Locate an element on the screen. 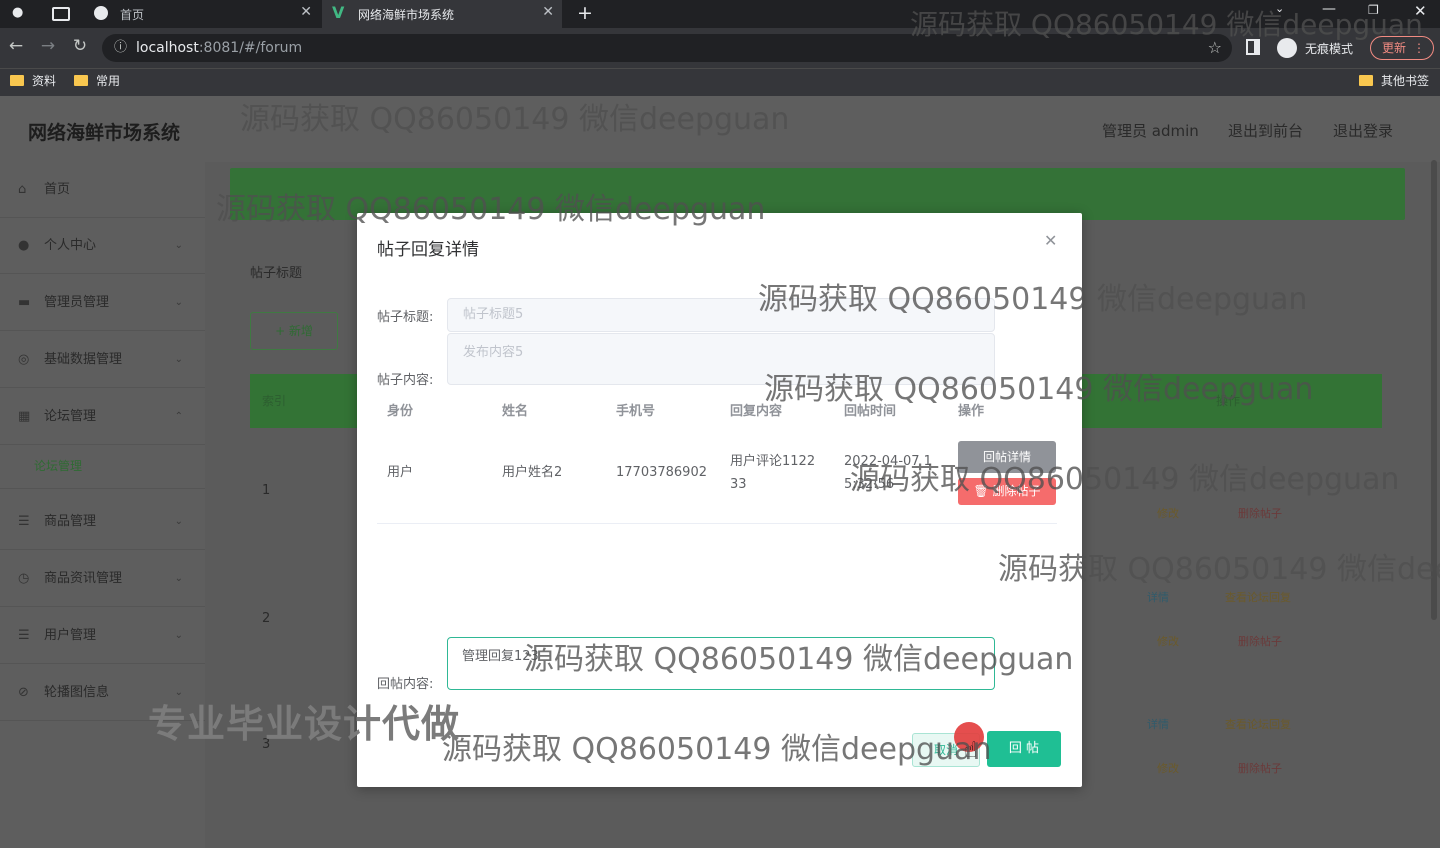 The width and height of the screenshot is (1440, 848). goods-icon: ☰ is located at coordinates (24, 521).